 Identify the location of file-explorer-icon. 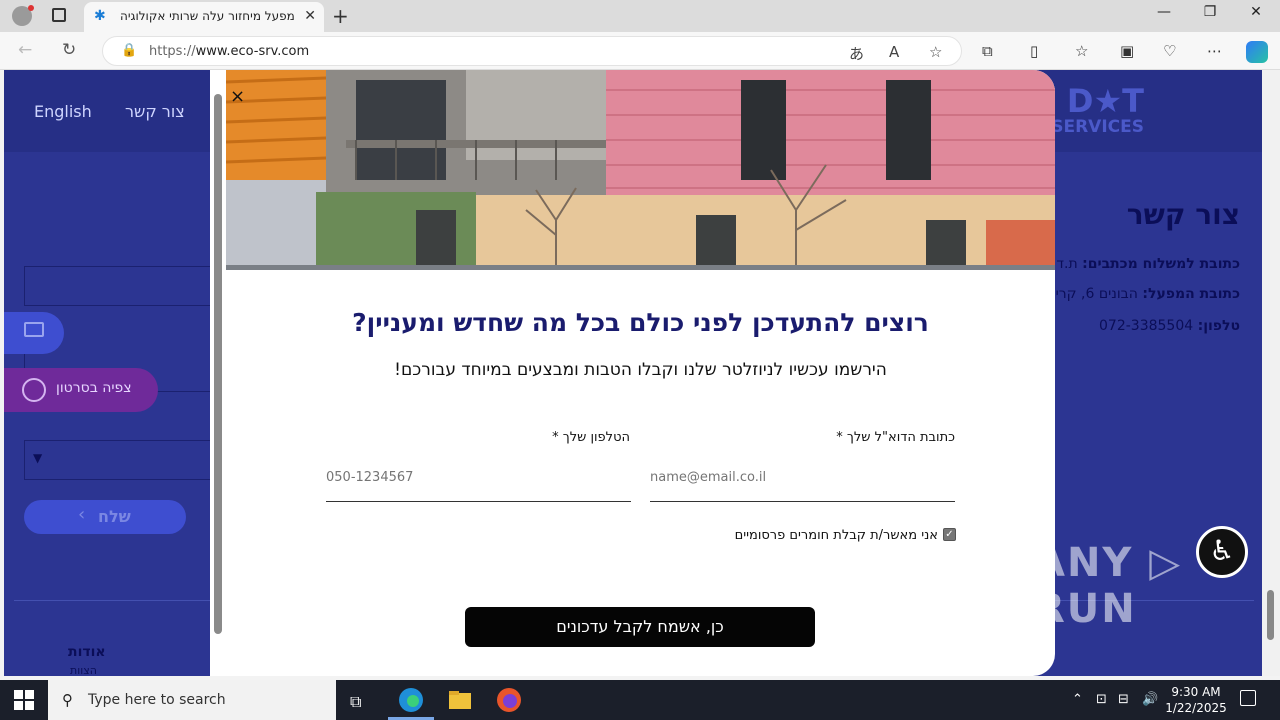
(460, 700).